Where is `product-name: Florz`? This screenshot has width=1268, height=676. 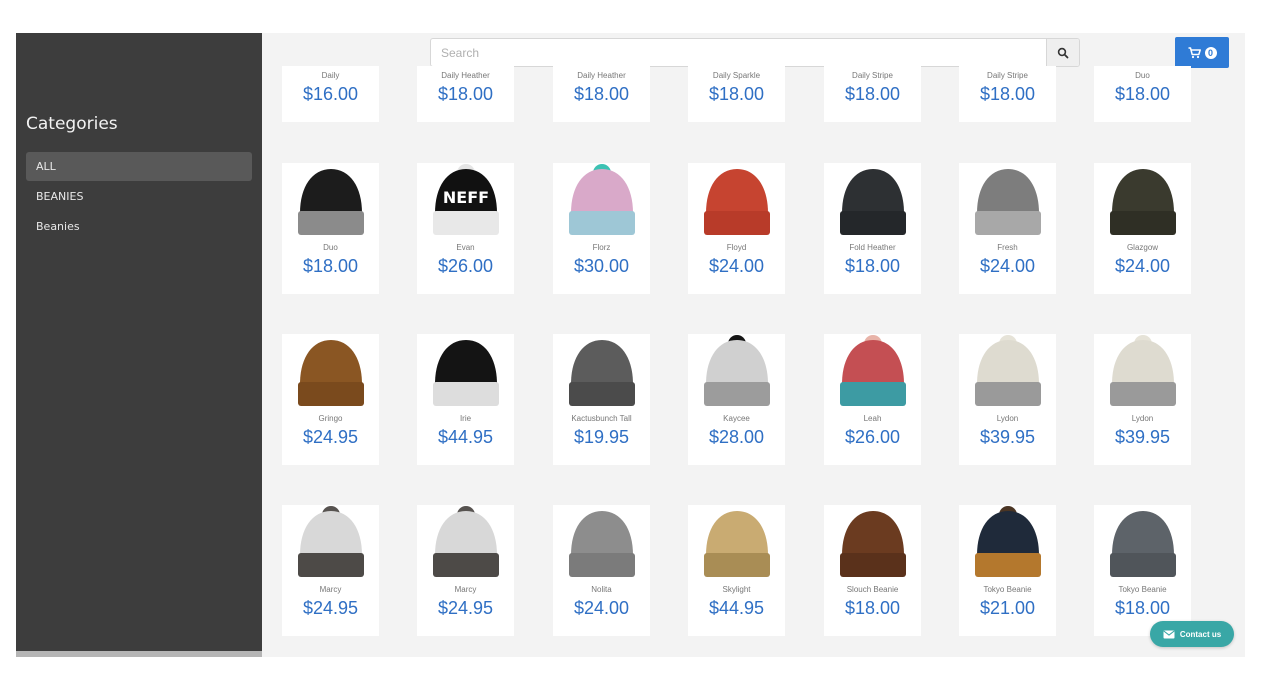
product-name: Florz is located at coordinates (601, 247).